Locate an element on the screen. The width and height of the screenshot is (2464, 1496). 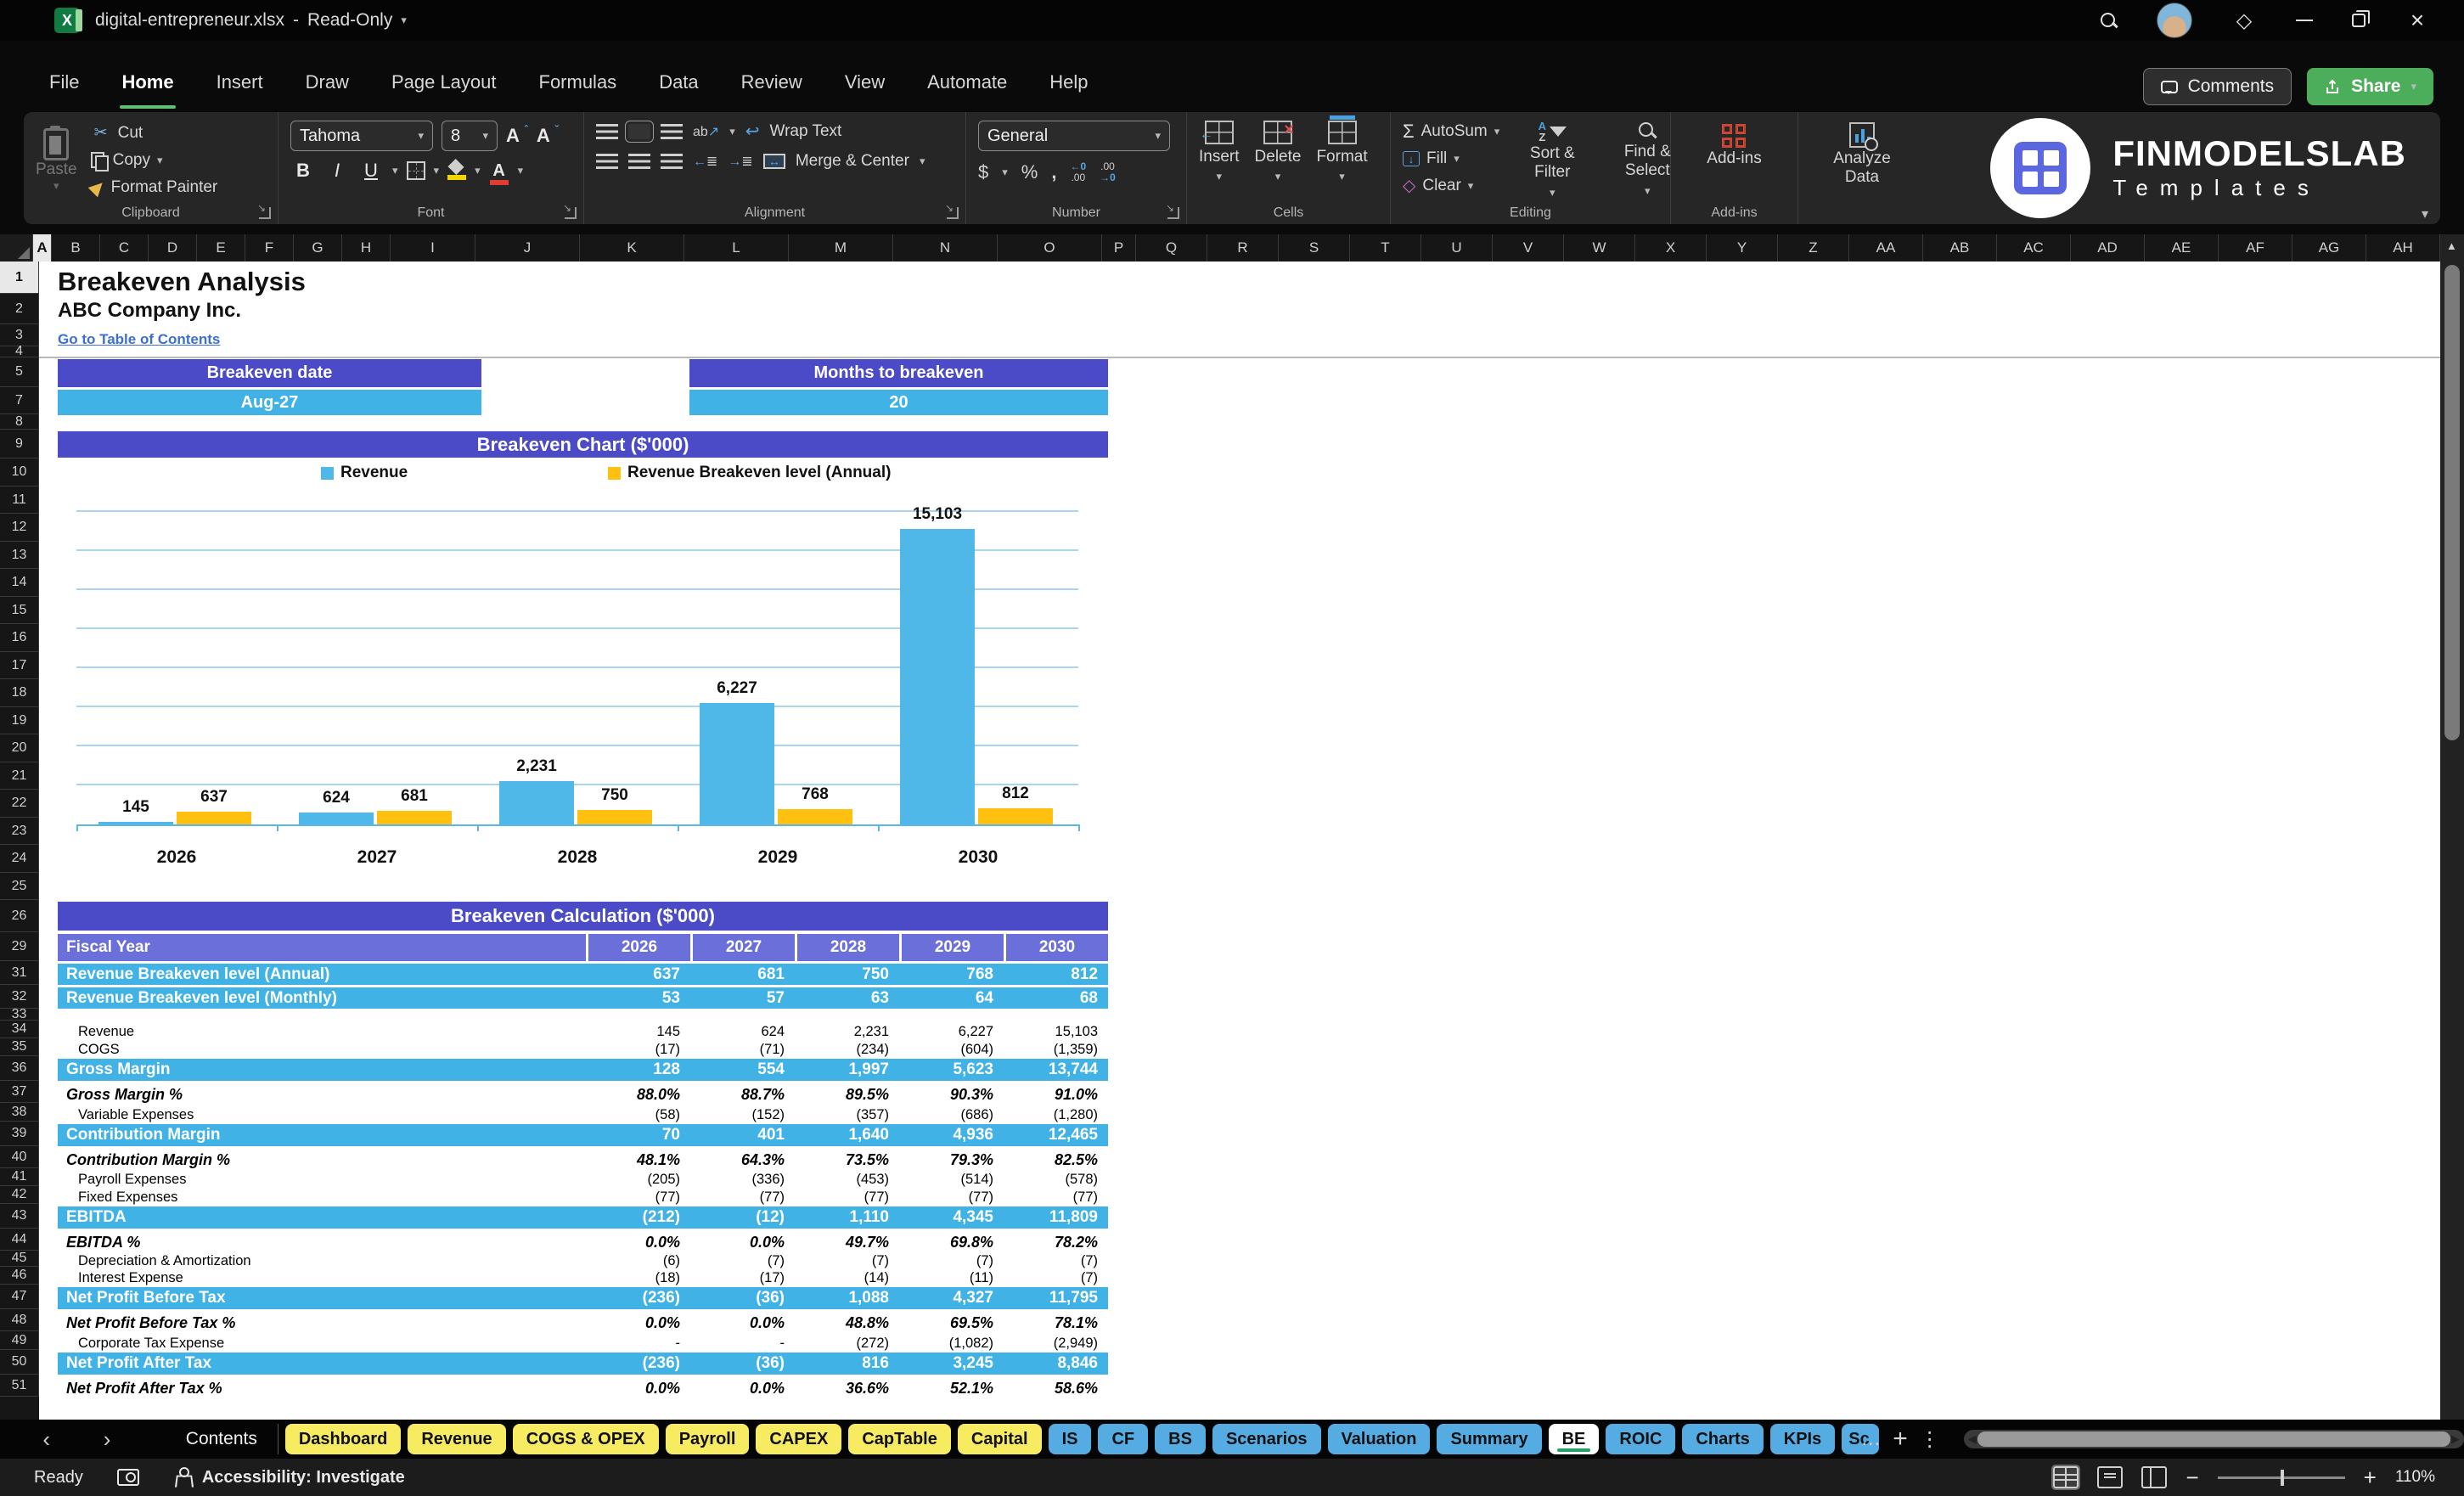
column-header-N: N is located at coordinates (945, 248).